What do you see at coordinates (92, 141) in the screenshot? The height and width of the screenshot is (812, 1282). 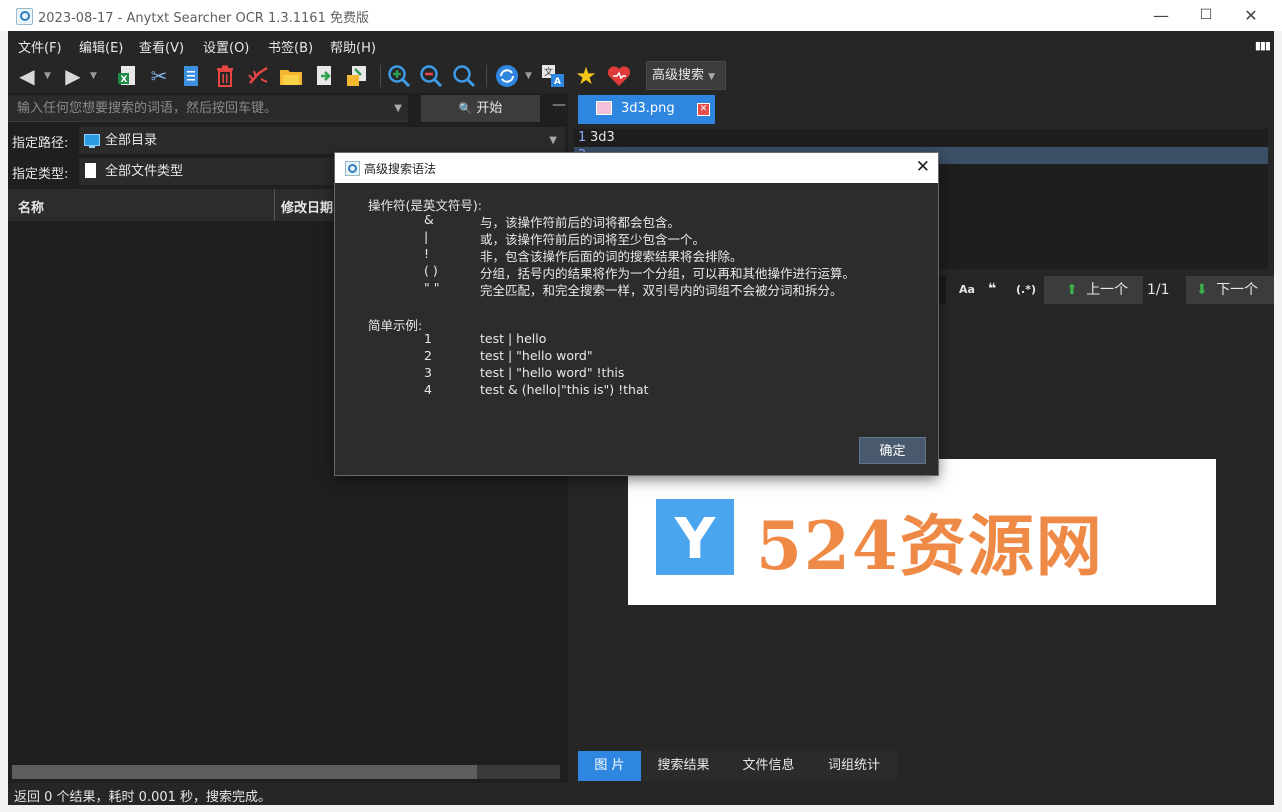 I see `computer-icon` at bounding box center [92, 141].